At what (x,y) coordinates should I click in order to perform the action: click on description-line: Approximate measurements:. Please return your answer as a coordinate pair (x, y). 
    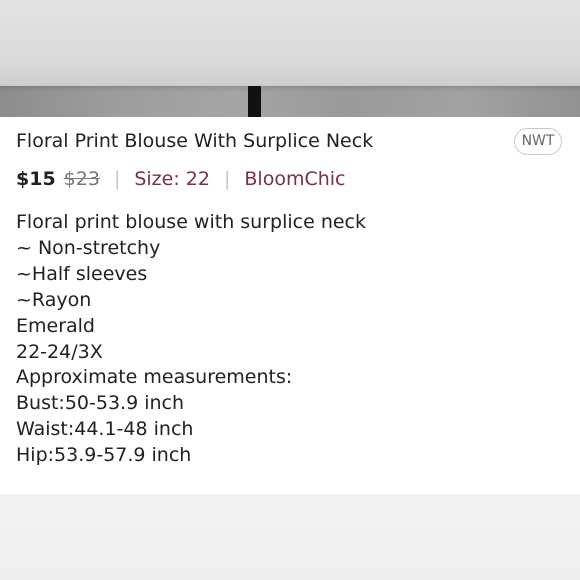
    Looking at the image, I should click on (154, 377).